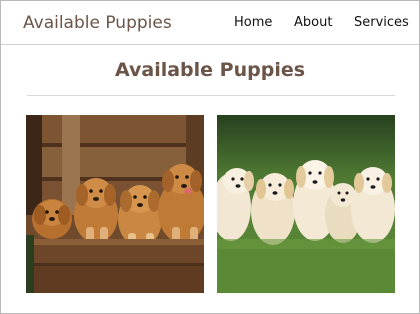 This screenshot has height=314, width=420. I want to click on main-nav: Home About Services, so click(210, 24).